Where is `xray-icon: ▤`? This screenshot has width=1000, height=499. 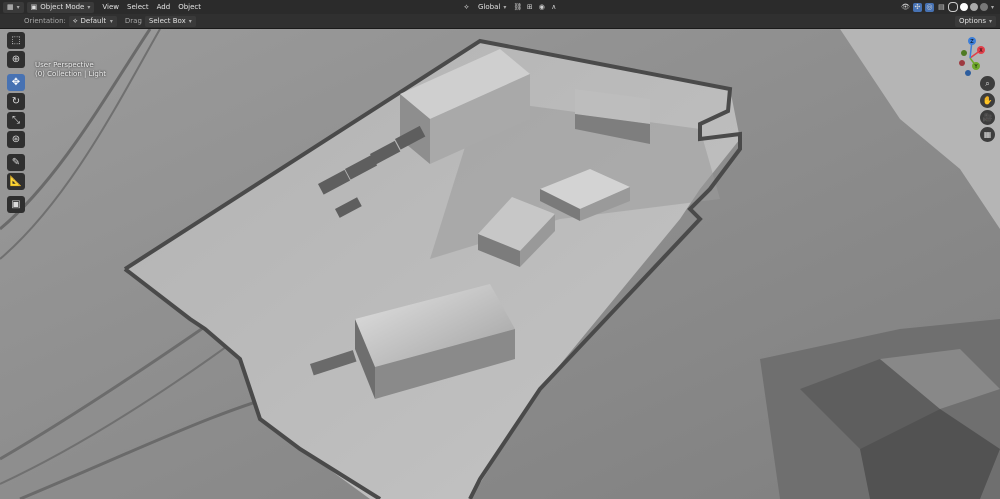
xray-icon: ▤ is located at coordinates (941, 7).